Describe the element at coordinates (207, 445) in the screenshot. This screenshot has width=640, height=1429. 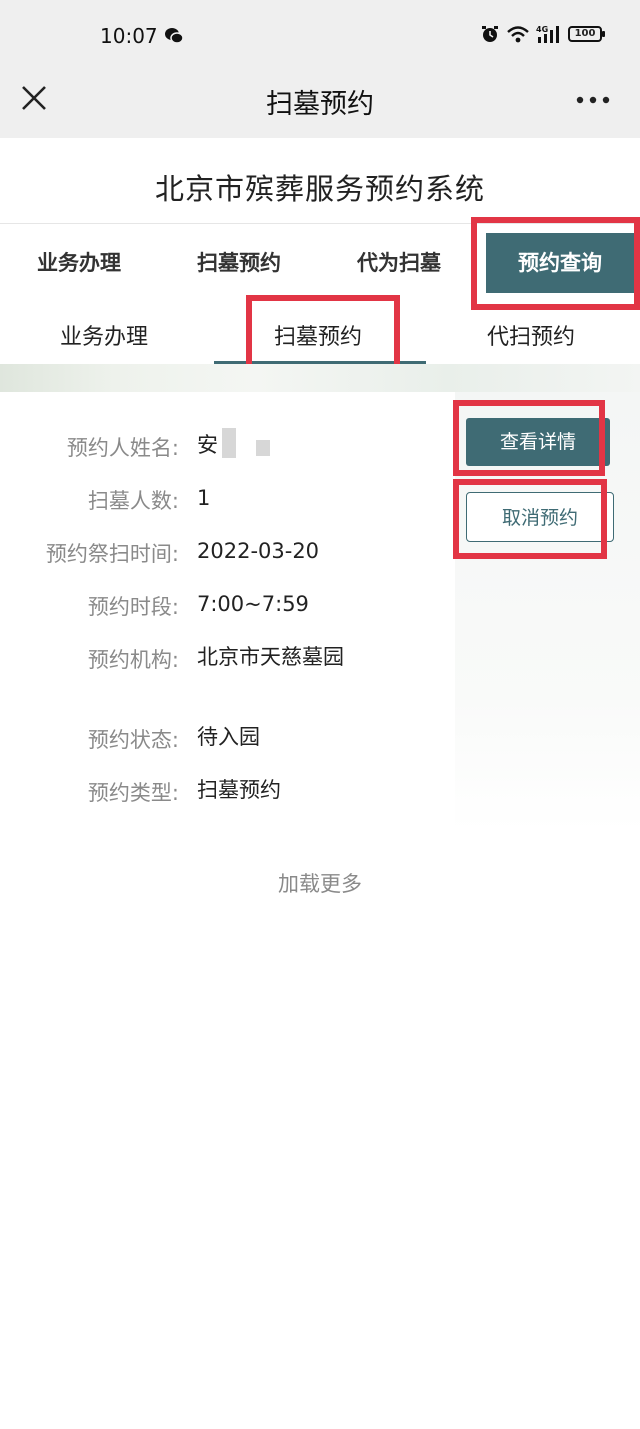
I see `row-value: 安` at that location.